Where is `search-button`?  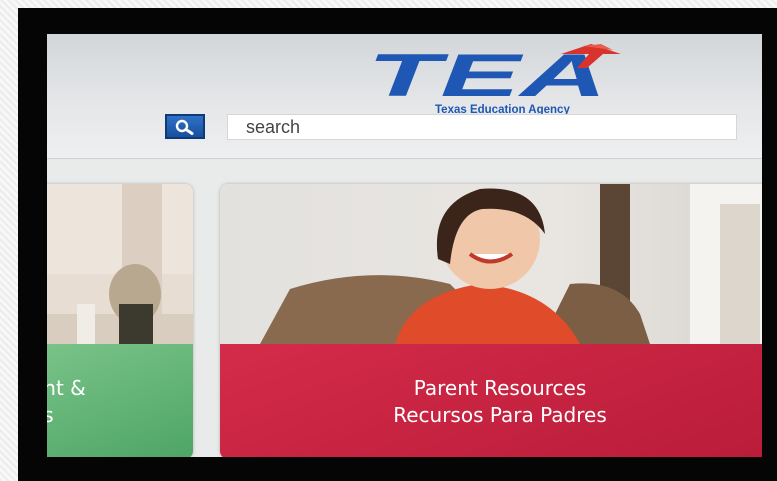
search-button is located at coordinates (185, 126).